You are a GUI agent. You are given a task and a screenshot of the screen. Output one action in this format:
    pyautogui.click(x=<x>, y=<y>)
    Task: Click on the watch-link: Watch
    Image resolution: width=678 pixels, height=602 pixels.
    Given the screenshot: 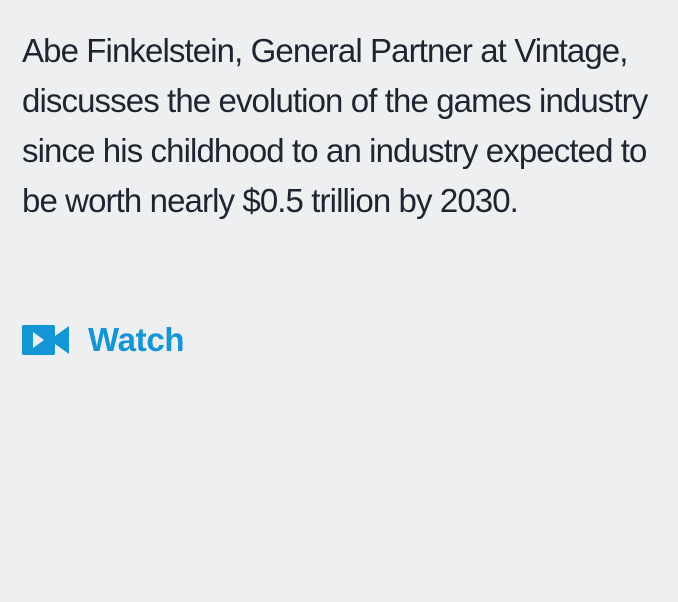 What is the action you would take?
    pyautogui.click(x=103, y=340)
    